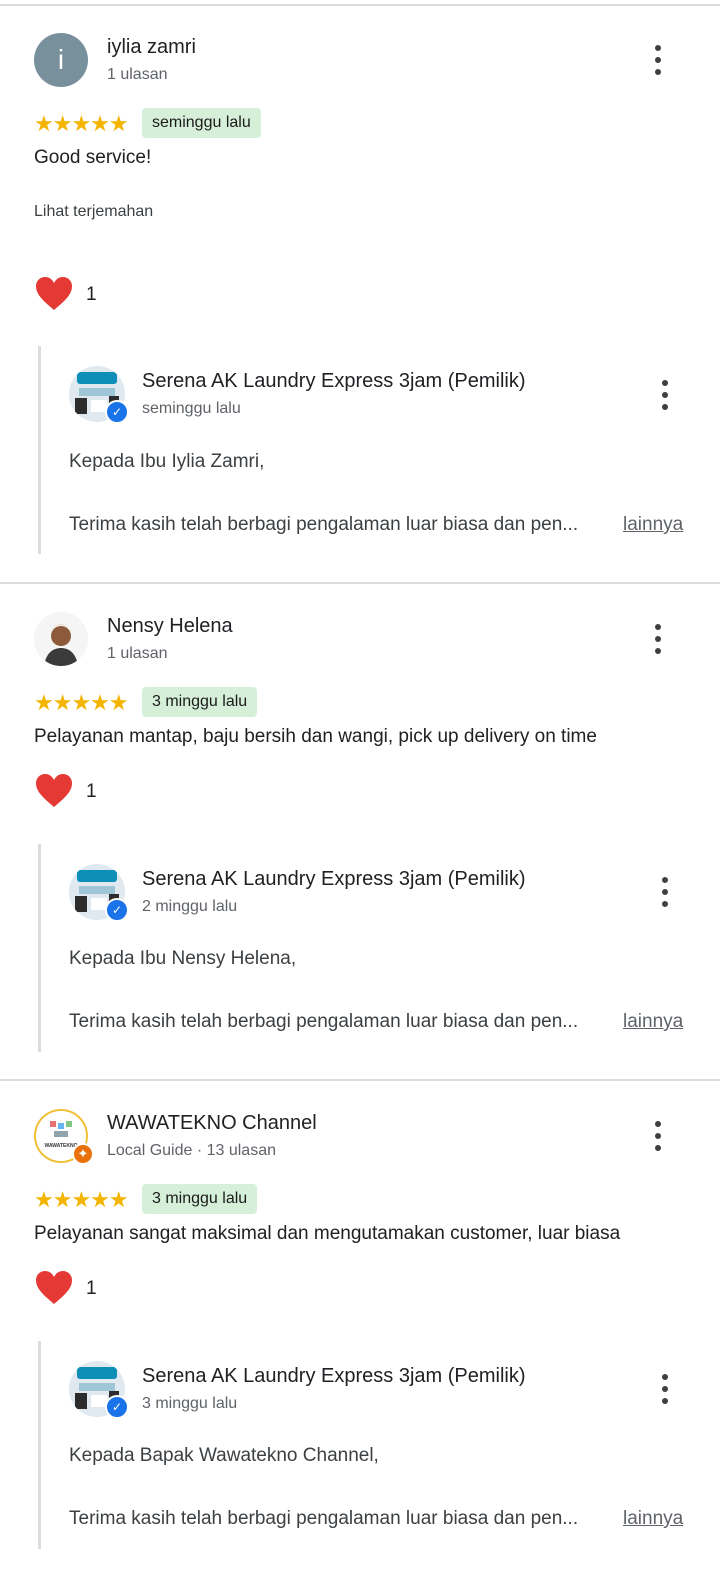 The width and height of the screenshot is (720, 1585). I want to click on reply-time: 2 minggu lalu, so click(190, 906).